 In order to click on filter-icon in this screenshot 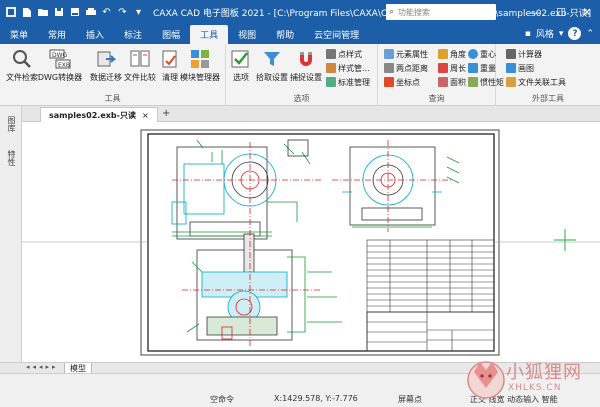, I will do `click(272, 59)`.